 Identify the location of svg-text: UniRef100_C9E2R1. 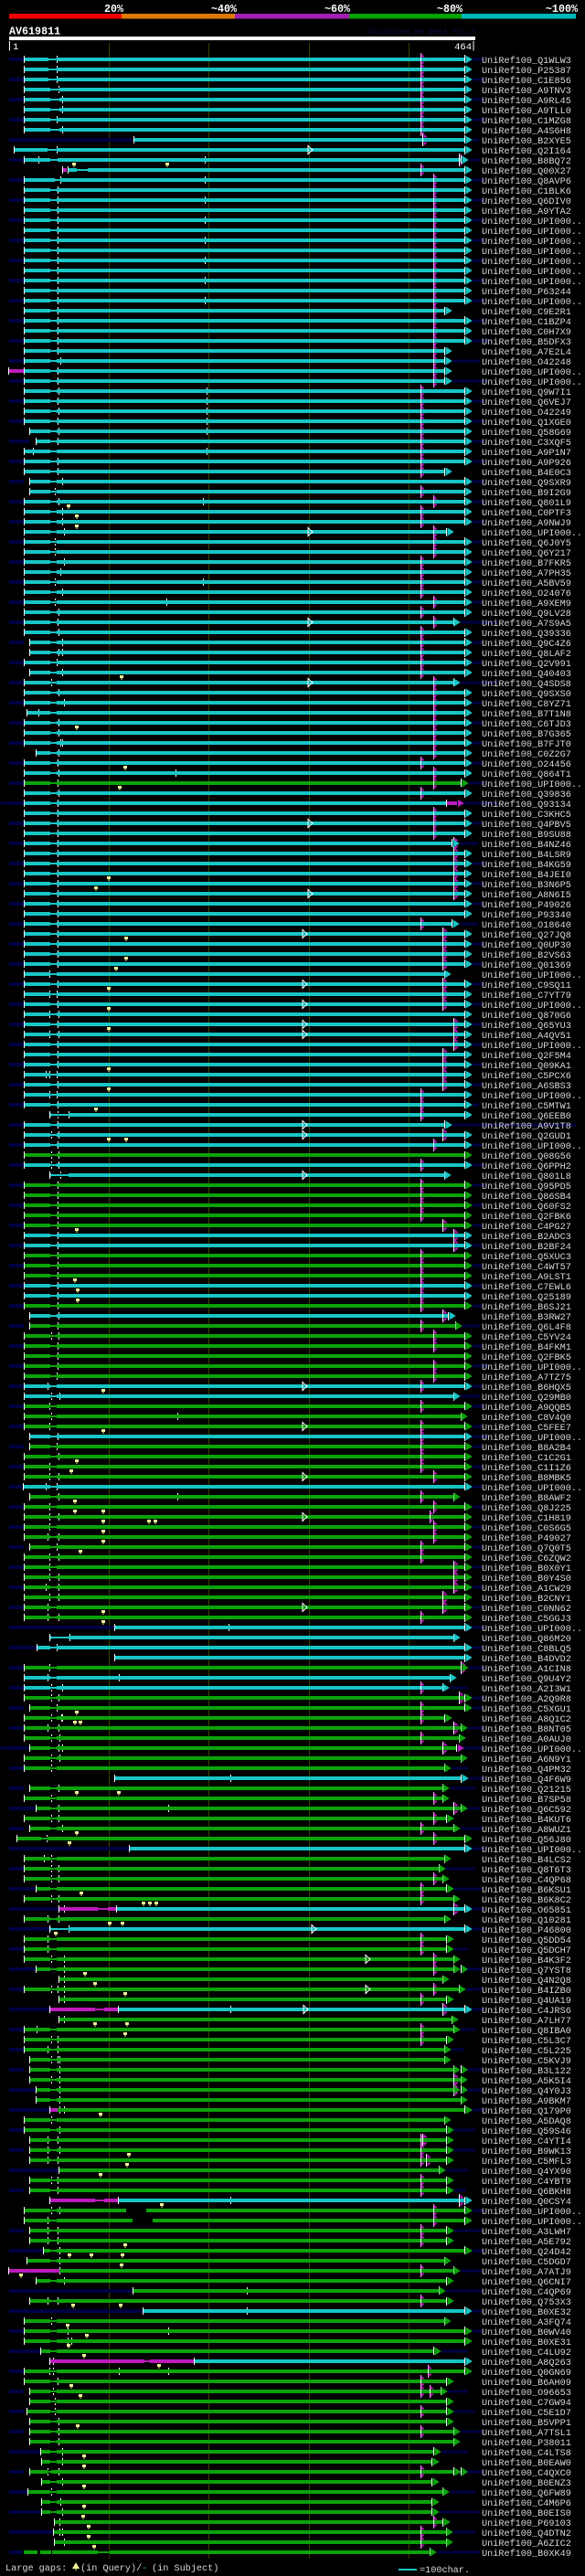
(527, 312).